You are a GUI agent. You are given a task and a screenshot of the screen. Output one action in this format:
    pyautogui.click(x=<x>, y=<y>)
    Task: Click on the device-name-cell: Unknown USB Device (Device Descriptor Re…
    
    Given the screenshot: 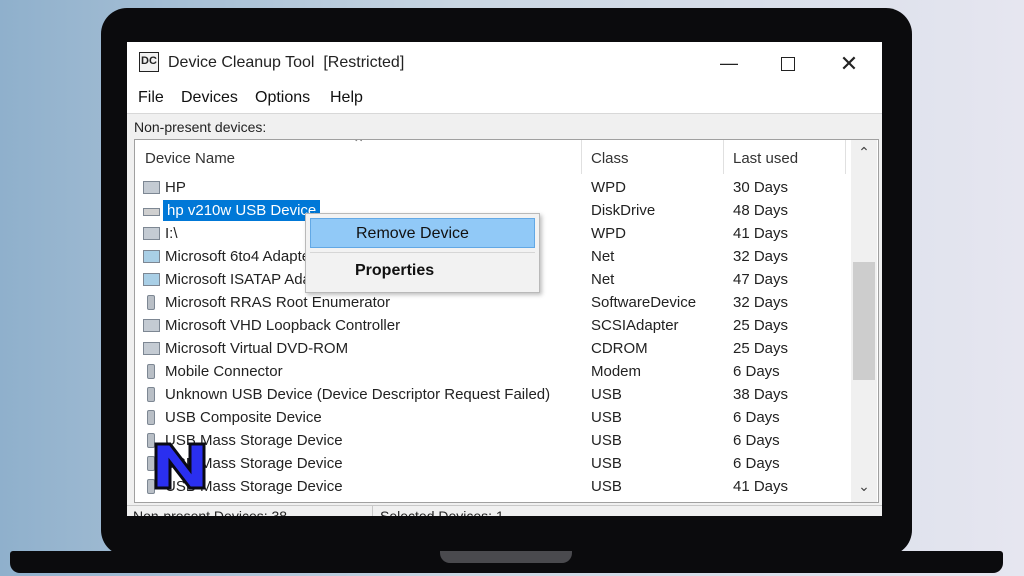 What is the action you would take?
    pyautogui.click(x=358, y=394)
    